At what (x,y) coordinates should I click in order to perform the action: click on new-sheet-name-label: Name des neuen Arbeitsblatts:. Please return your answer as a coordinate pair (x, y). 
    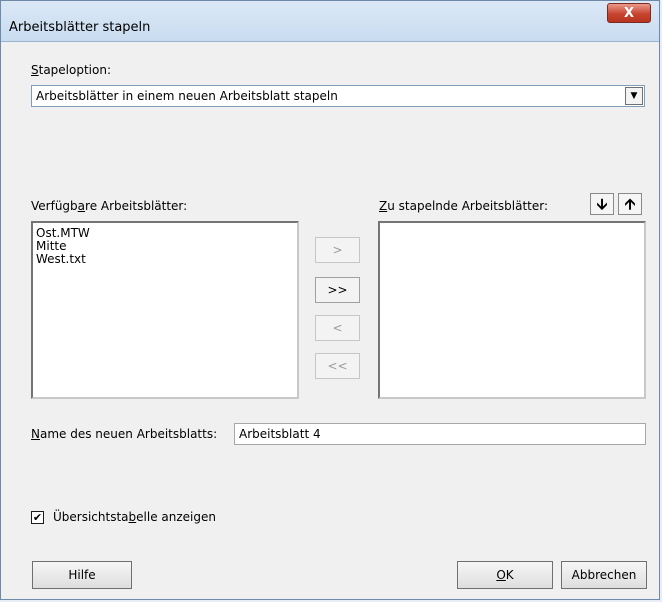
    Looking at the image, I should click on (124, 434).